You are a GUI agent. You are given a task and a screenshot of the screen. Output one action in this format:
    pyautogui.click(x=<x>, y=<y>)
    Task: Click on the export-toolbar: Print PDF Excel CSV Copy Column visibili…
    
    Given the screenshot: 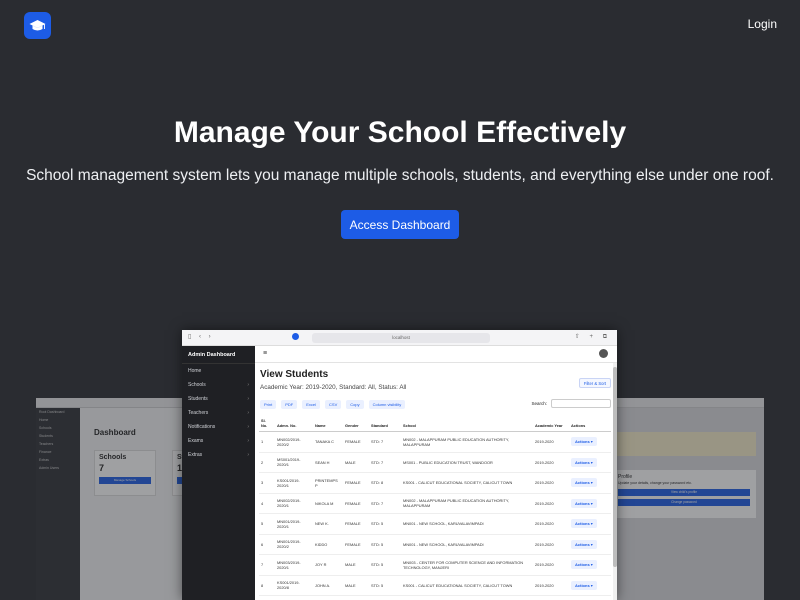 What is the action you would take?
    pyautogui.click(x=333, y=404)
    